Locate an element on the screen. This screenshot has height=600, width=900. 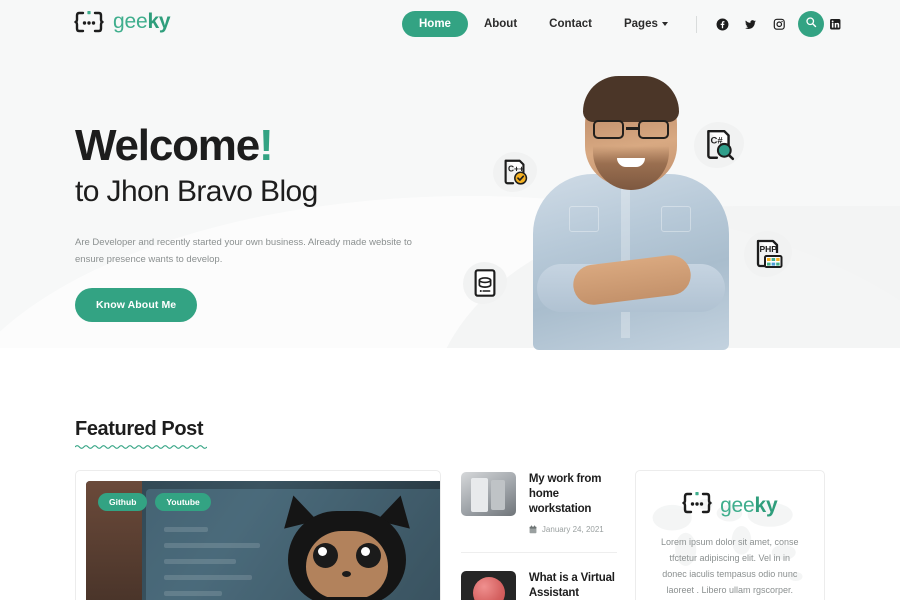
twitter-icon is located at coordinates (751, 24).